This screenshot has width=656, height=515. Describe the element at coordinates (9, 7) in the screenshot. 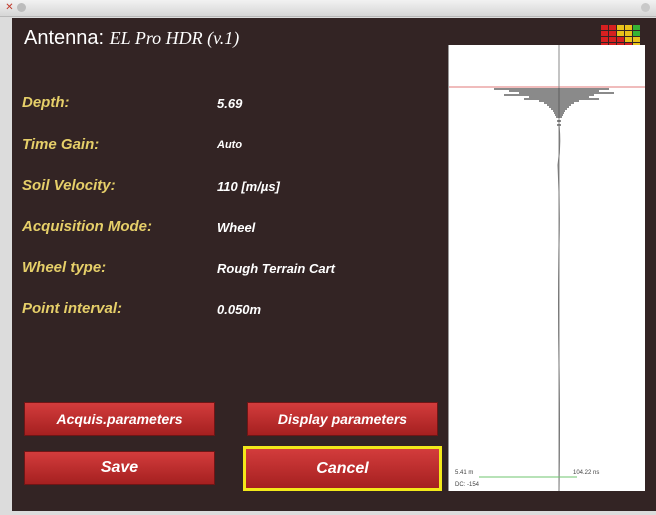

I see `close-icon: ✕` at that location.